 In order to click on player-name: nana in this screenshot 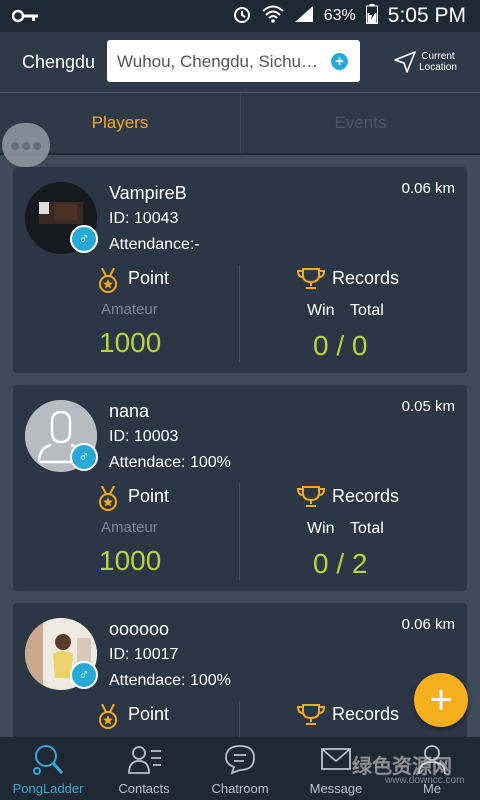, I will do `click(129, 411)`.